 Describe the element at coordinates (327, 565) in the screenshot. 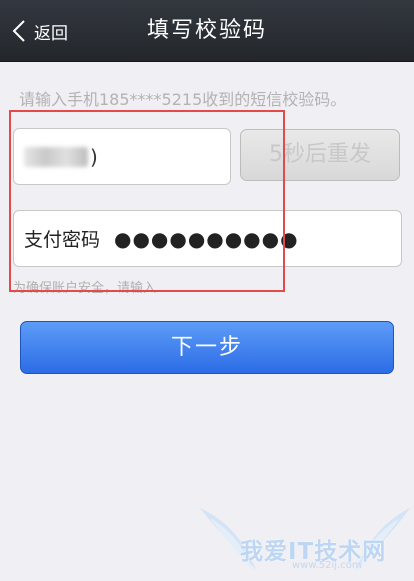

I see `watermark-url: www.52ij.com` at that location.